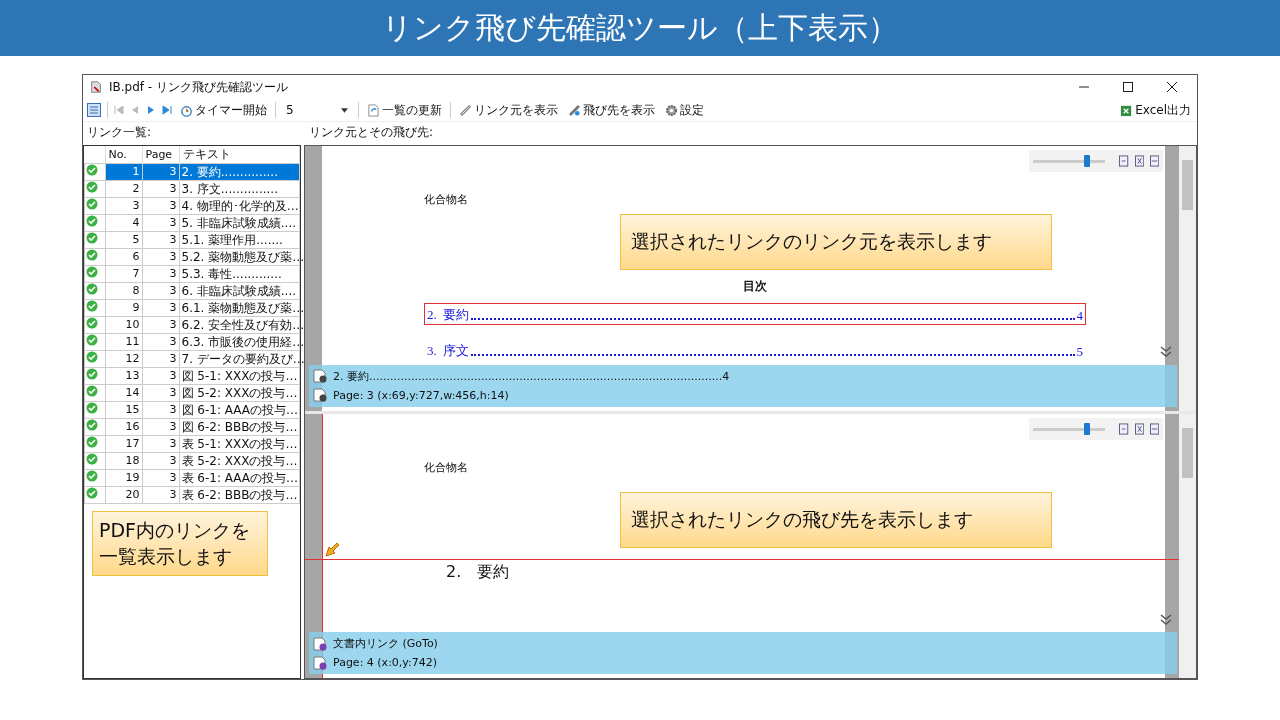 The image size is (1280, 720). I want to click on arrow-icon, so click(332, 549).